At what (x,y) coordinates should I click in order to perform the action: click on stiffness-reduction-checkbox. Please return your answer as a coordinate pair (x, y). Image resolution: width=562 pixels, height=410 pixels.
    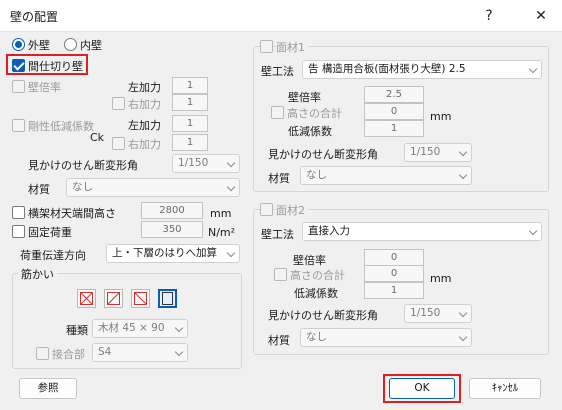
    Looking at the image, I should click on (18, 125).